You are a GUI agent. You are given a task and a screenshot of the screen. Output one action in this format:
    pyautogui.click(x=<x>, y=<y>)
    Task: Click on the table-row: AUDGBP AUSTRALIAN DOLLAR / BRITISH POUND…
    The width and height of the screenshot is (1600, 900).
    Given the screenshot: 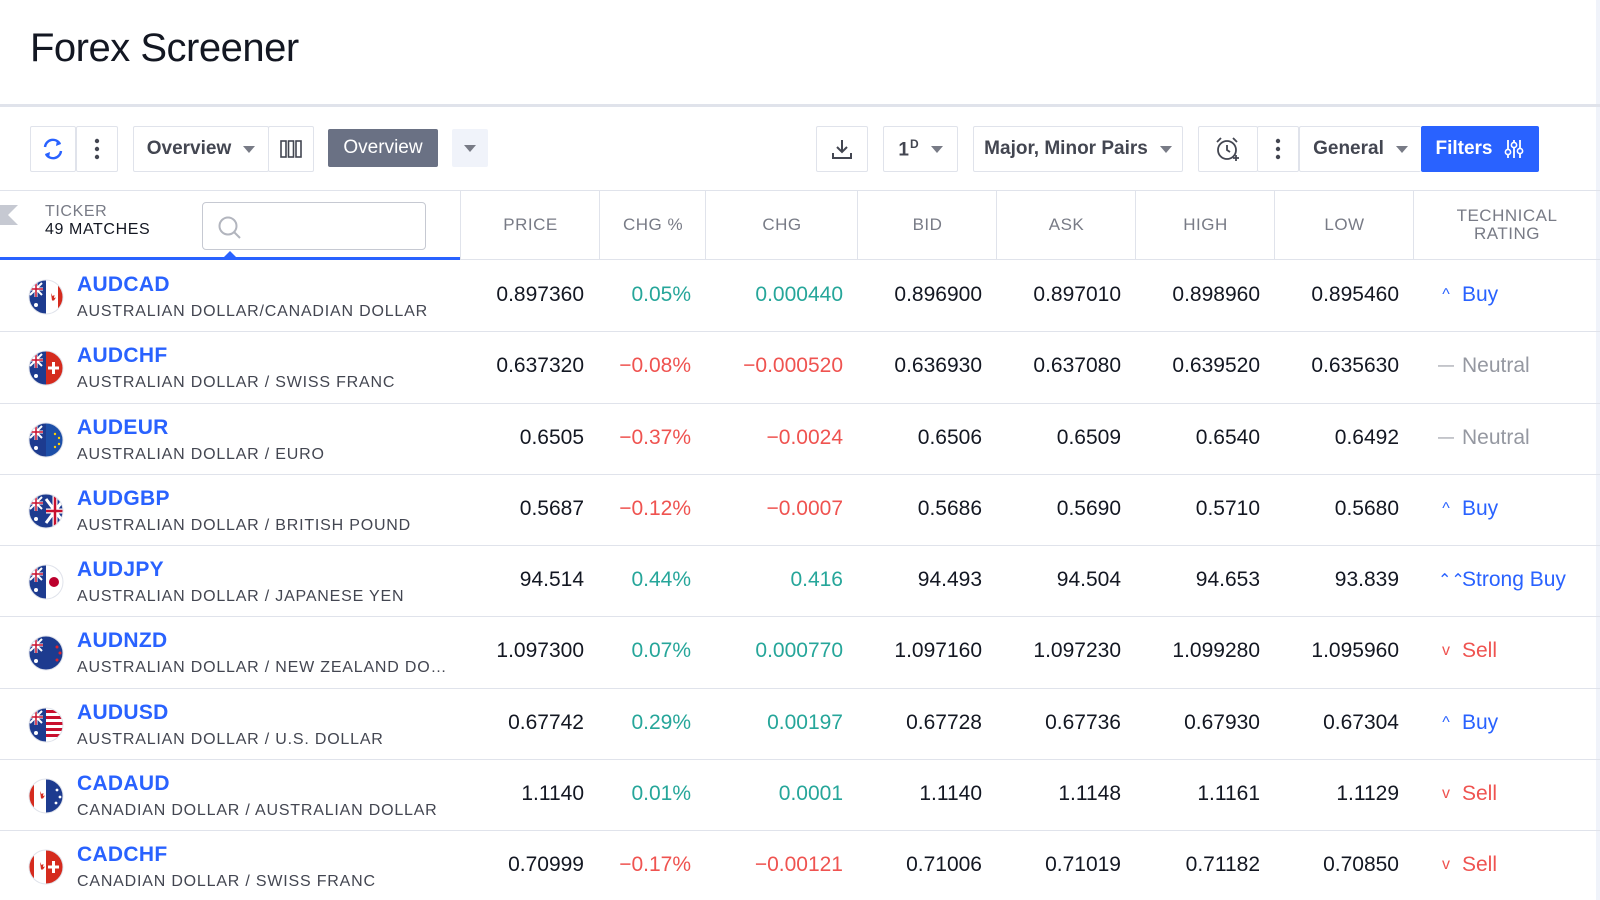 What is the action you would take?
    pyautogui.click(x=800, y=511)
    